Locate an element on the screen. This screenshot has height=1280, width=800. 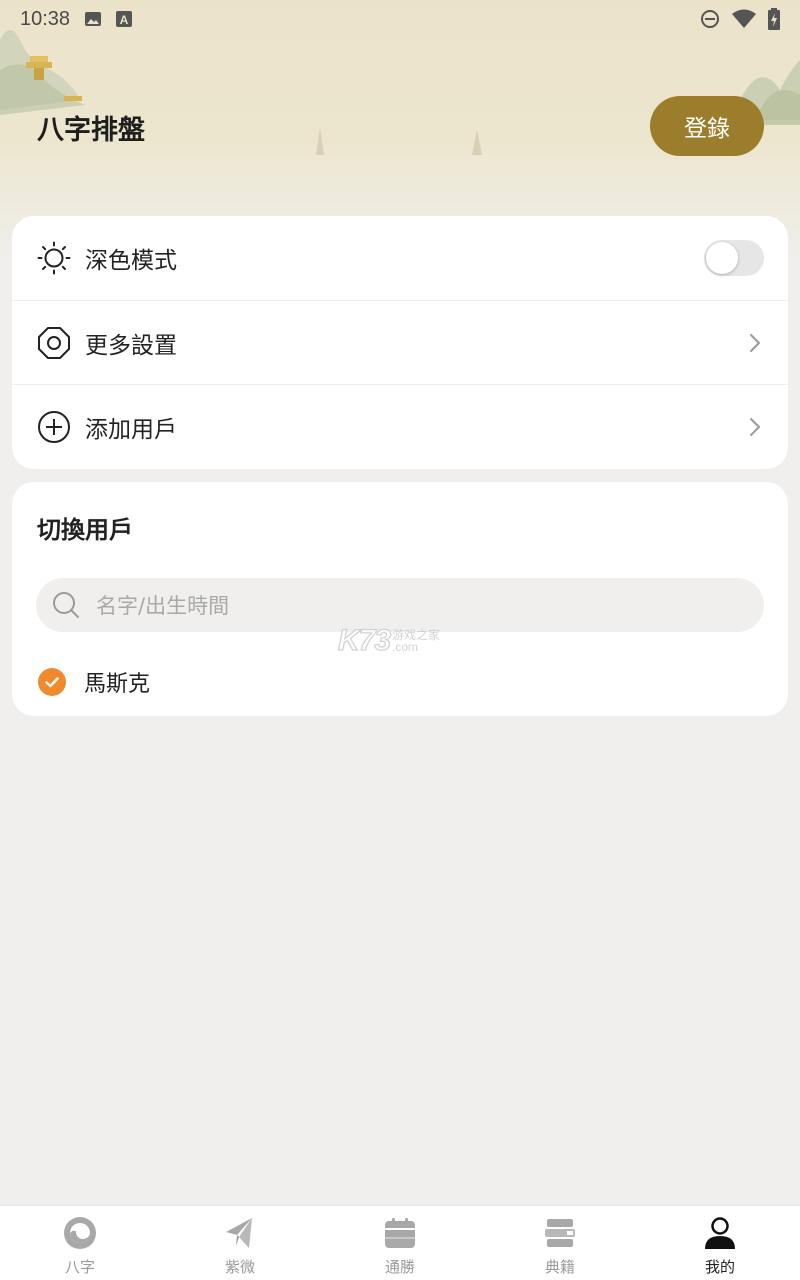
nav-item-tongsheng: 通勝 is located at coordinates (400, 1243).